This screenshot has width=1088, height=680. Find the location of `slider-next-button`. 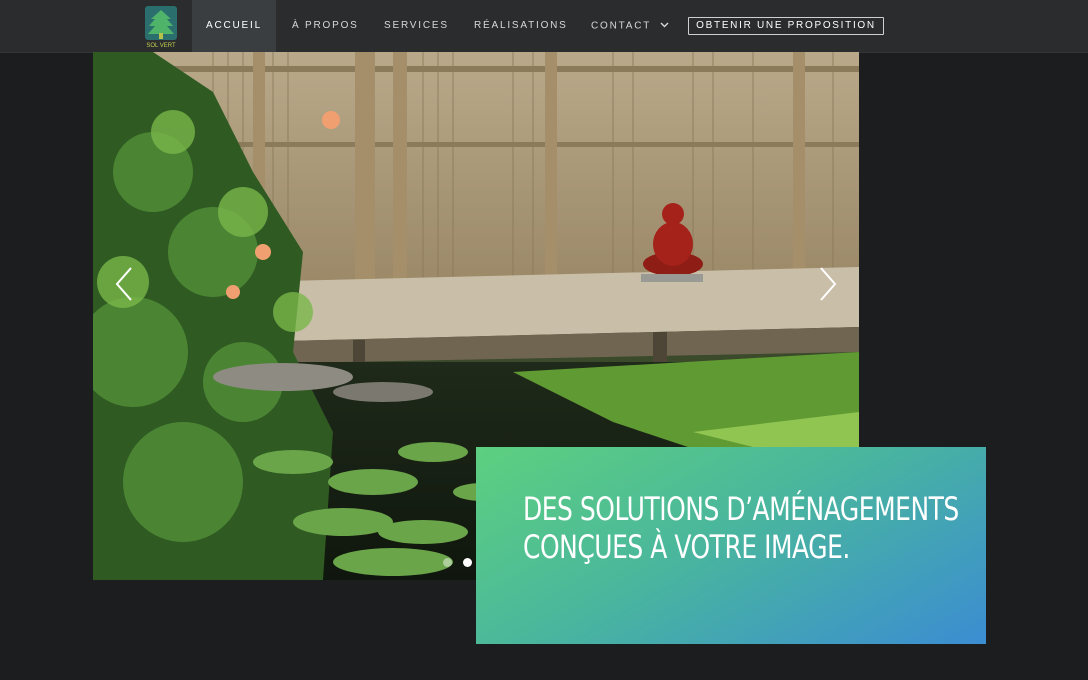

slider-next-button is located at coordinates (826, 284).